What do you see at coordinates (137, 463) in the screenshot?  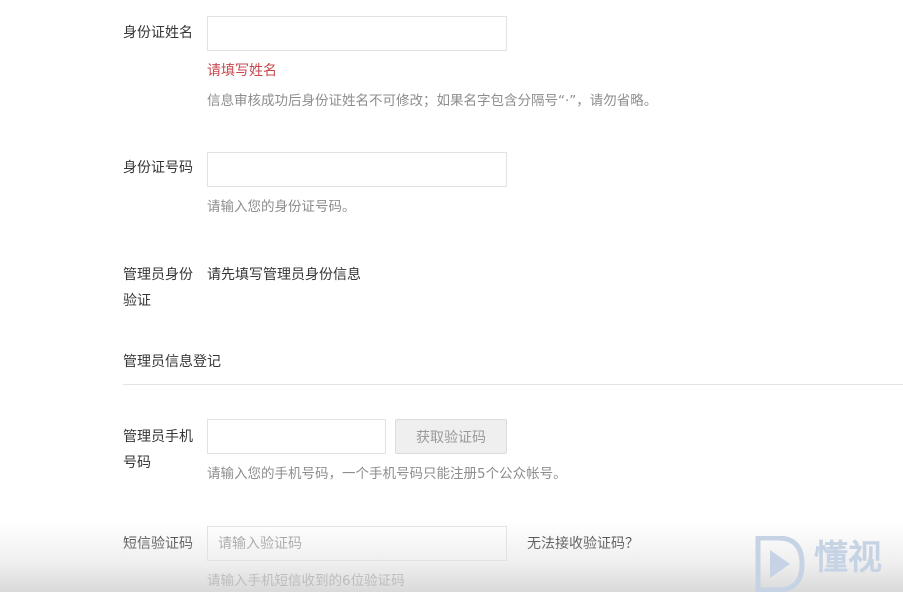 I see `phone-label-line2: 号码` at bounding box center [137, 463].